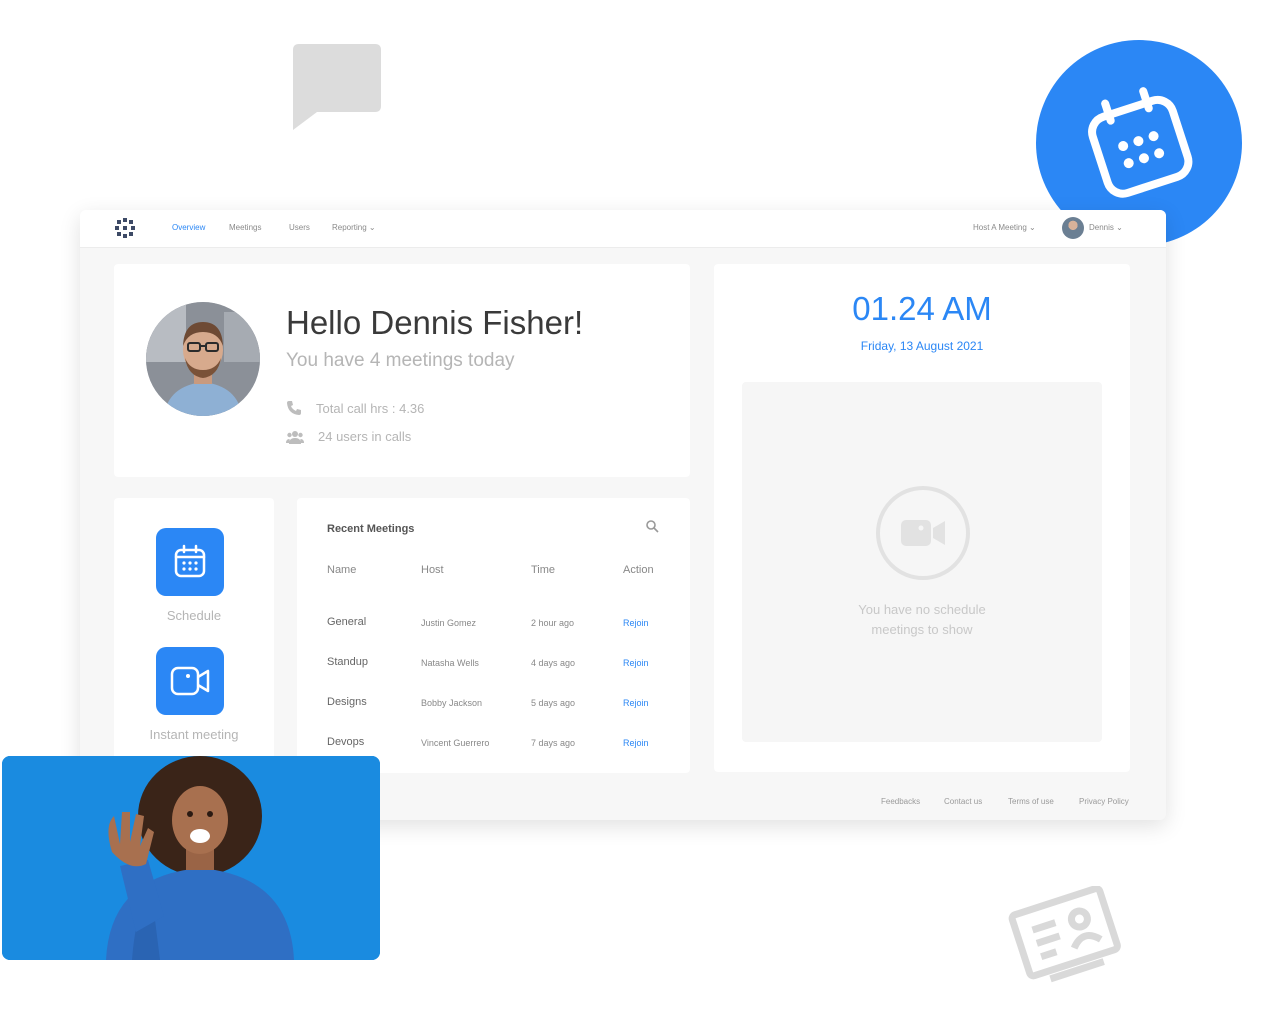 This screenshot has width=1282, height=1024. I want to click on empty-state-ring, so click(923, 533).